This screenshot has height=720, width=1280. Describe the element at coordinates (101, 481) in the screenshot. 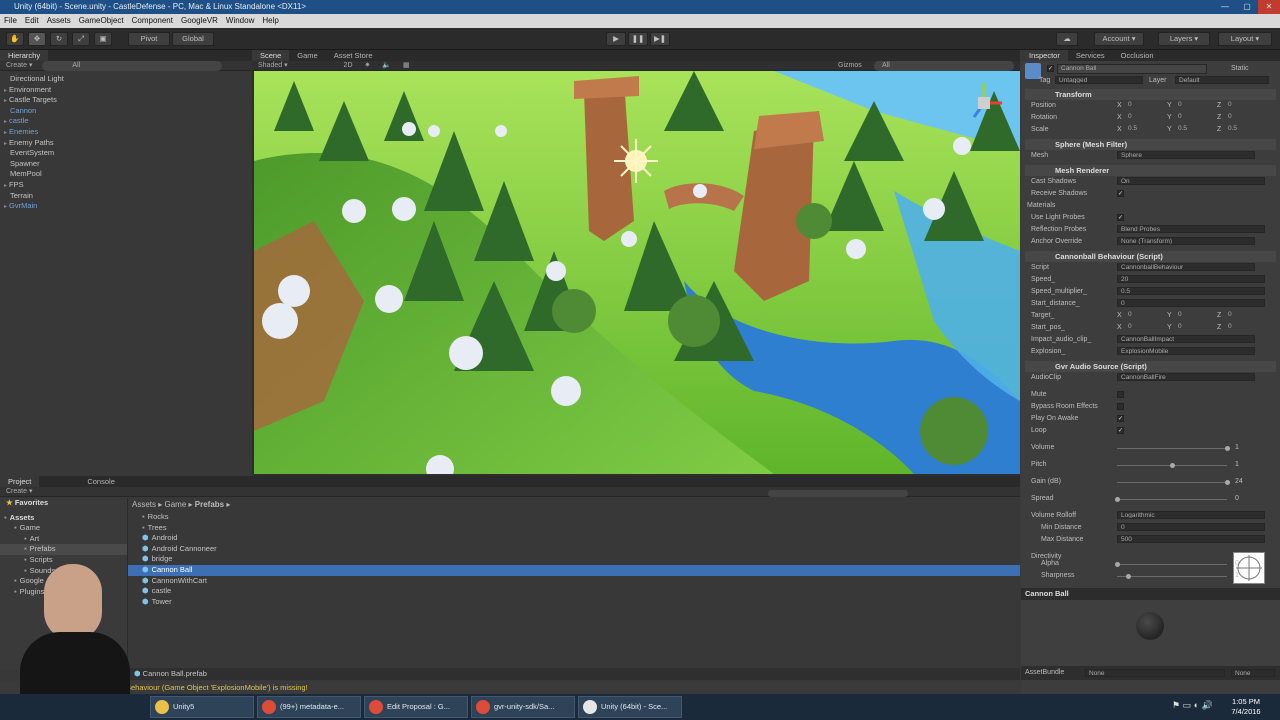

I see `tab-console: Console` at that location.